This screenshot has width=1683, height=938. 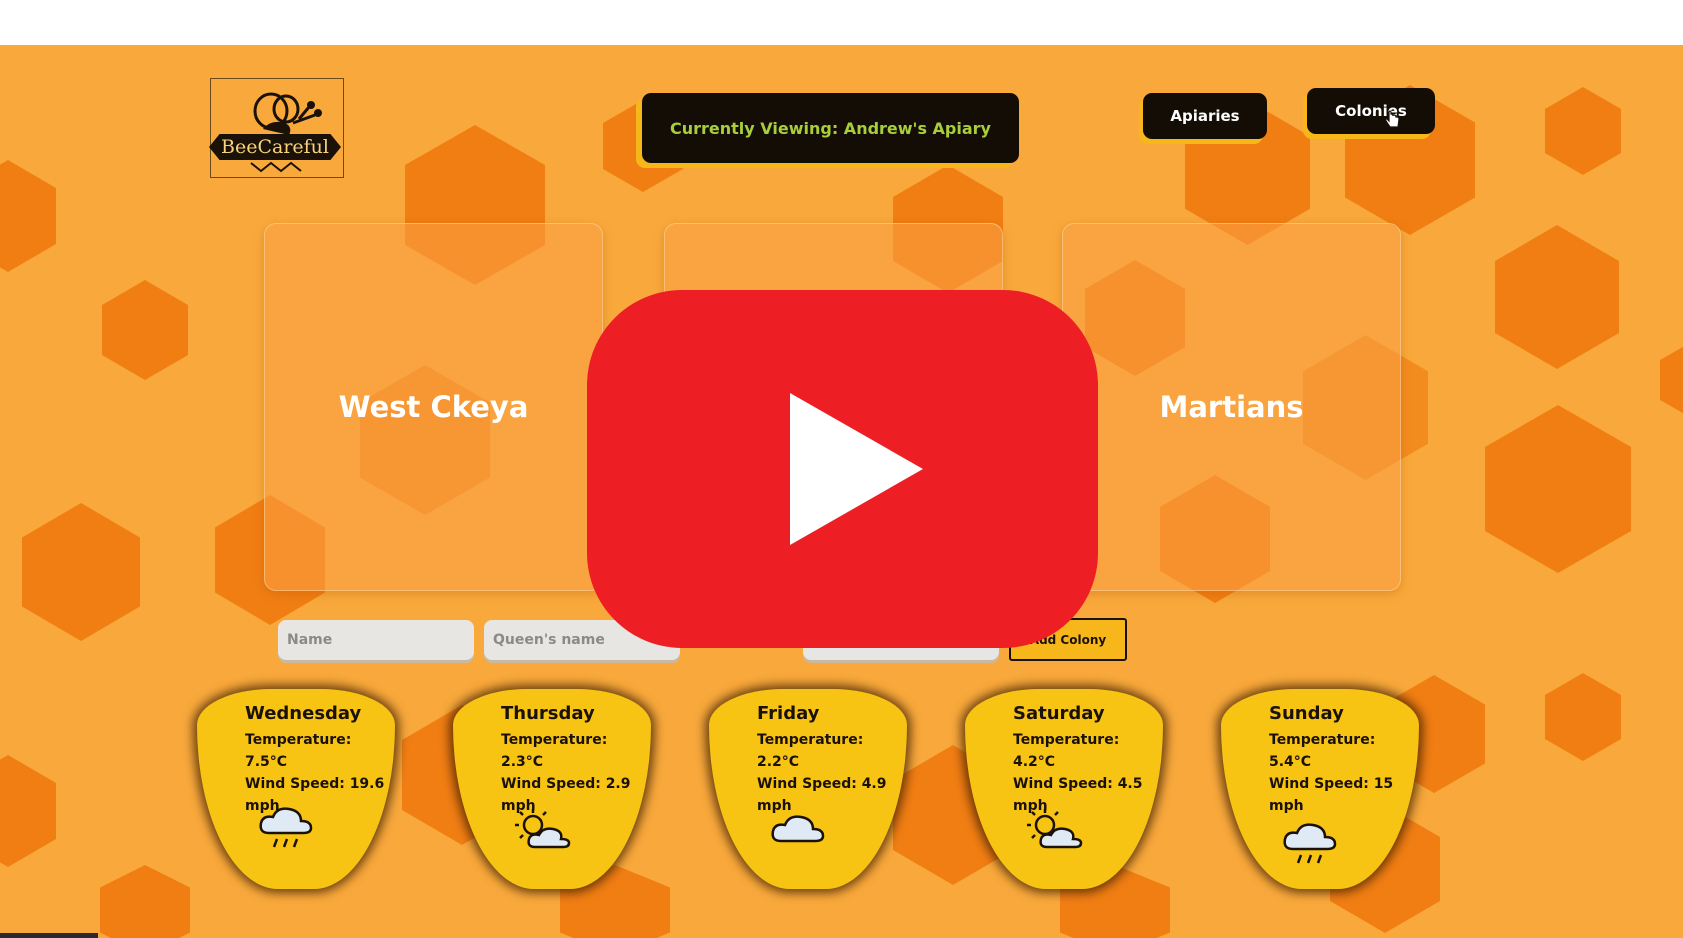 What do you see at coordinates (1066, 751) in the screenshot?
I see `weather-temperature: Temperature: 4.2°C` at bounding box center [1066, 751].